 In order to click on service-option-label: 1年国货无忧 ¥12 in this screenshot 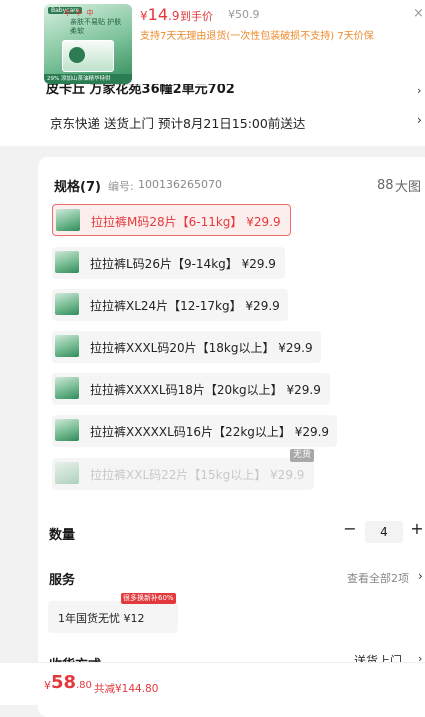, I will do `click(101, 618)`.